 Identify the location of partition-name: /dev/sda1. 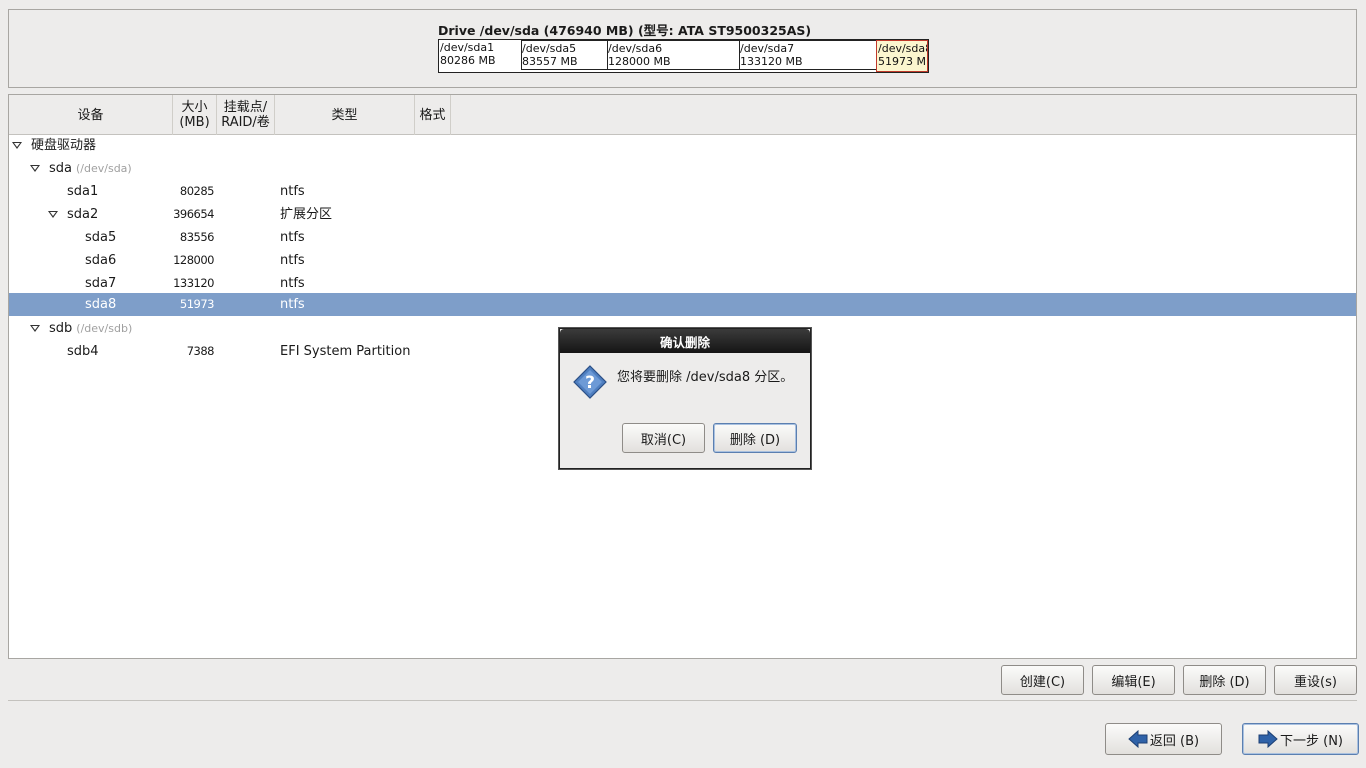
(467, 47).